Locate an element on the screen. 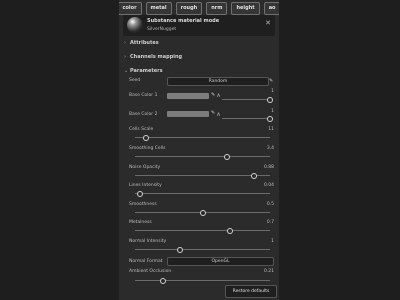  material-preview-sphere is located at coordinates (135, 25).